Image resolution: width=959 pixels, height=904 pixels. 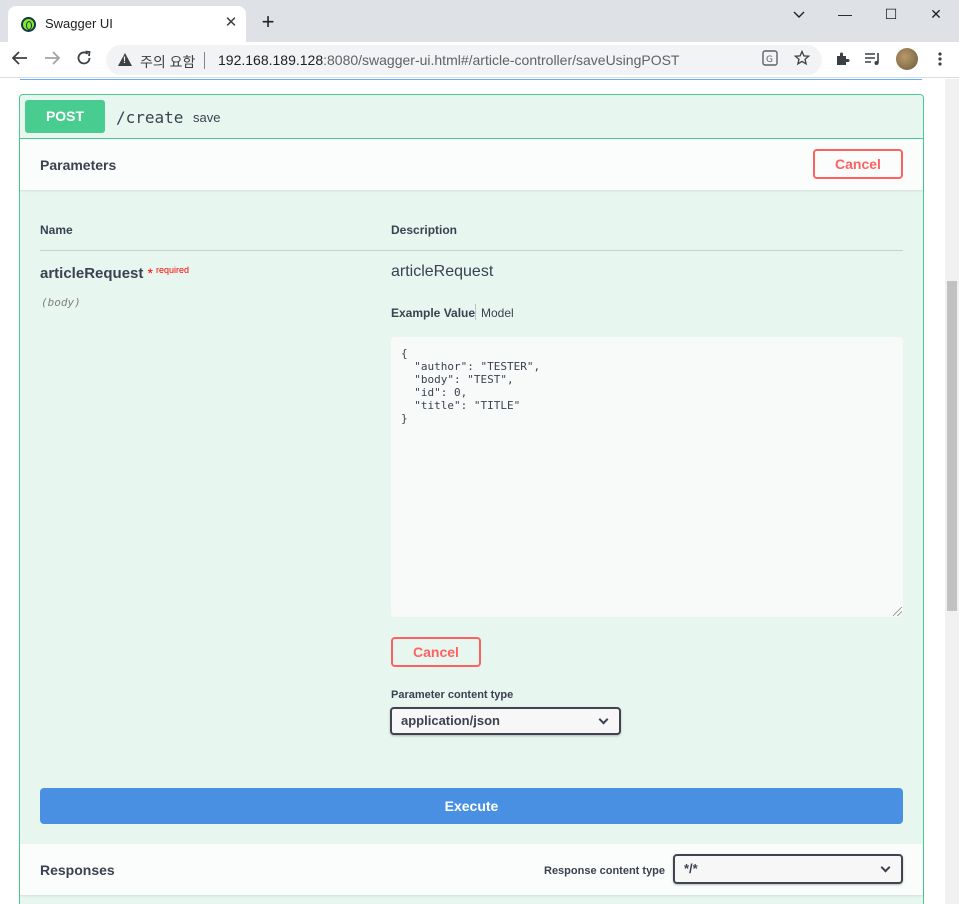 What do you see at coordinates (891, 14) in the screenshot?
I see `maximize-button: ☐` at bounding box center [891, 14].